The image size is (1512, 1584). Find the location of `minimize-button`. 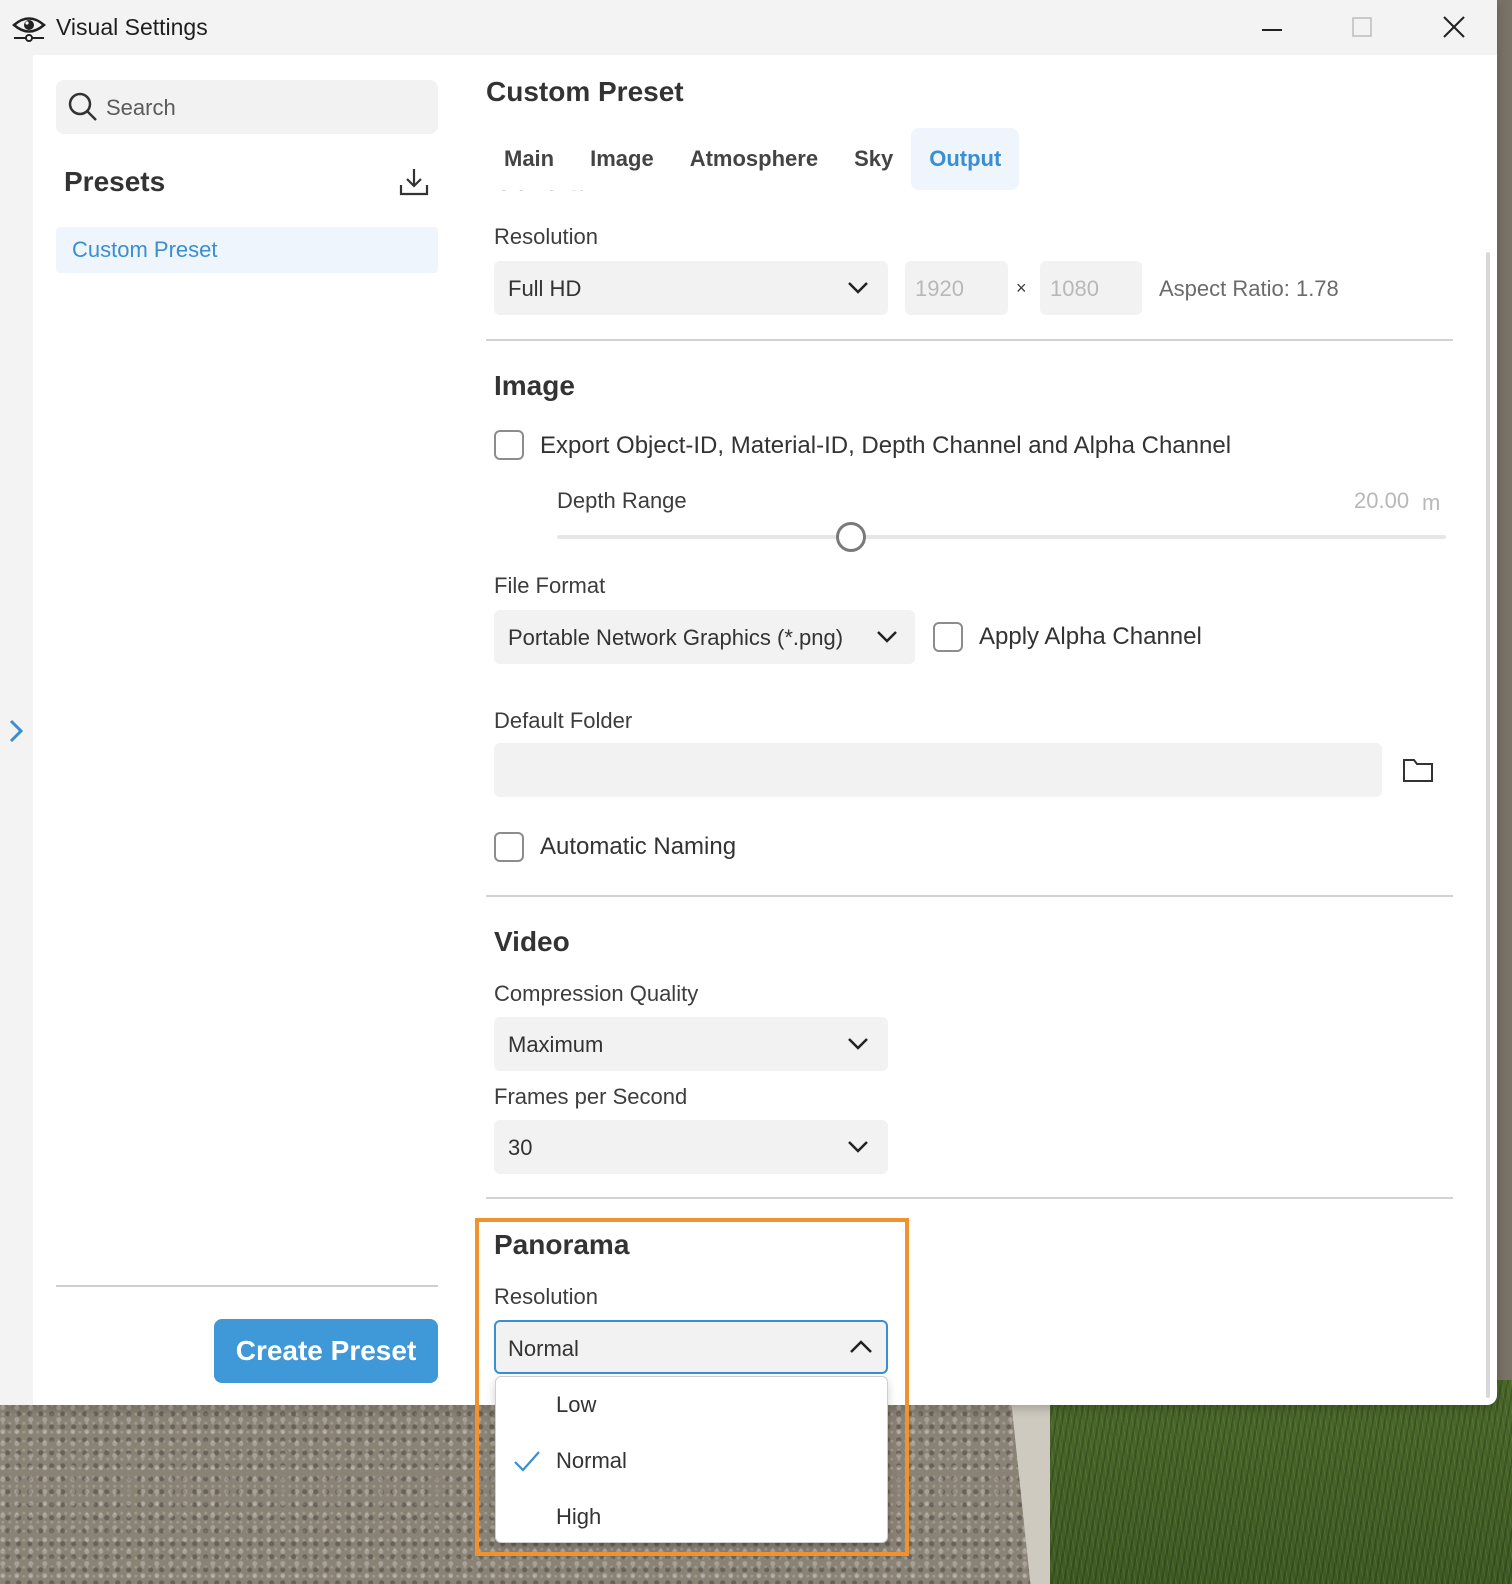

minimize-button is located at coordinates (1272, 27).